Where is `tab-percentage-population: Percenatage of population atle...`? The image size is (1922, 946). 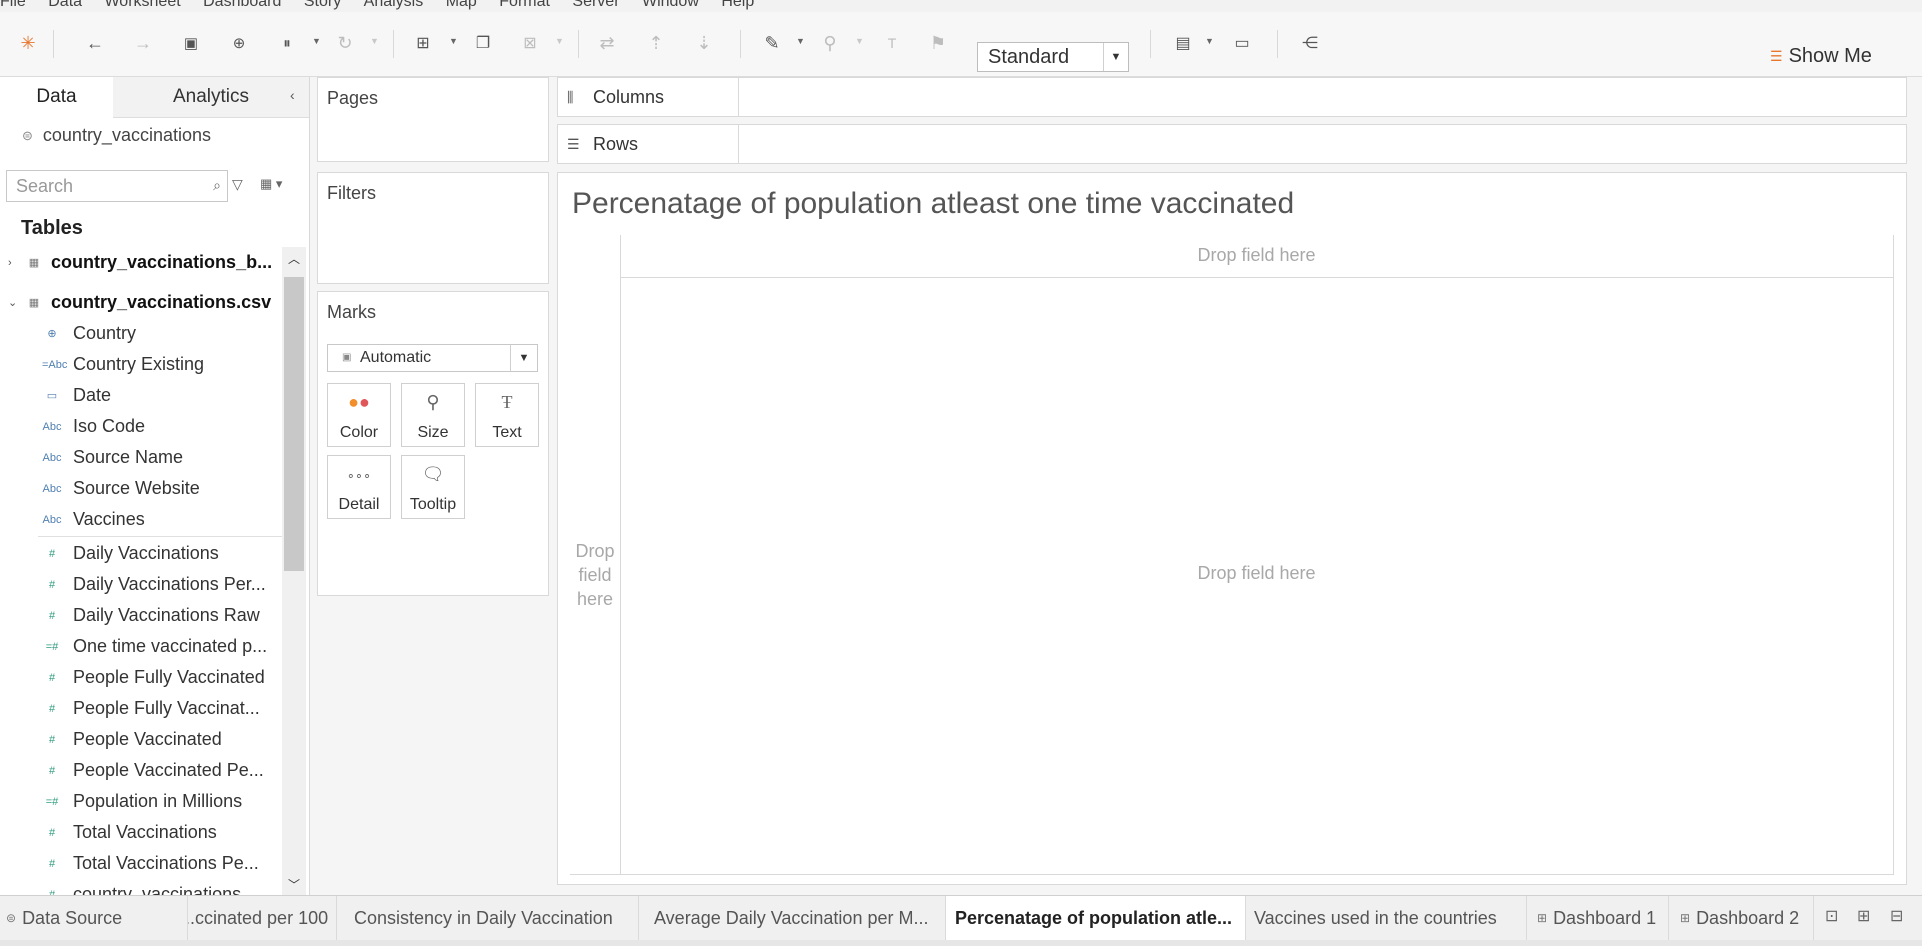
tab-percentage-population: Percenatage of population atle... is located at coordinates (1096, 918).